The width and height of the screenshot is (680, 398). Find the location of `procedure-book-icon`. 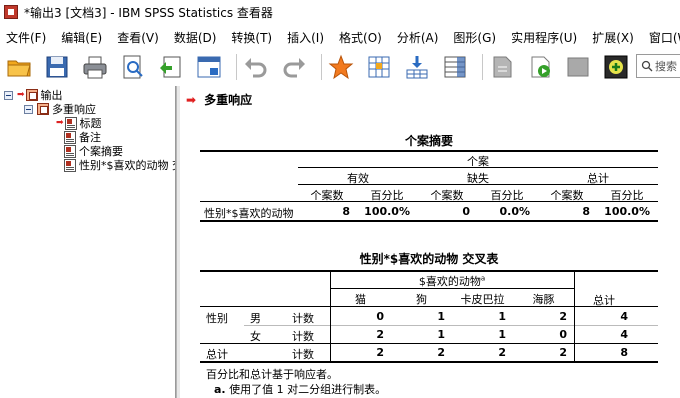

procedure-book-icon is located at coordinates (43, 109).